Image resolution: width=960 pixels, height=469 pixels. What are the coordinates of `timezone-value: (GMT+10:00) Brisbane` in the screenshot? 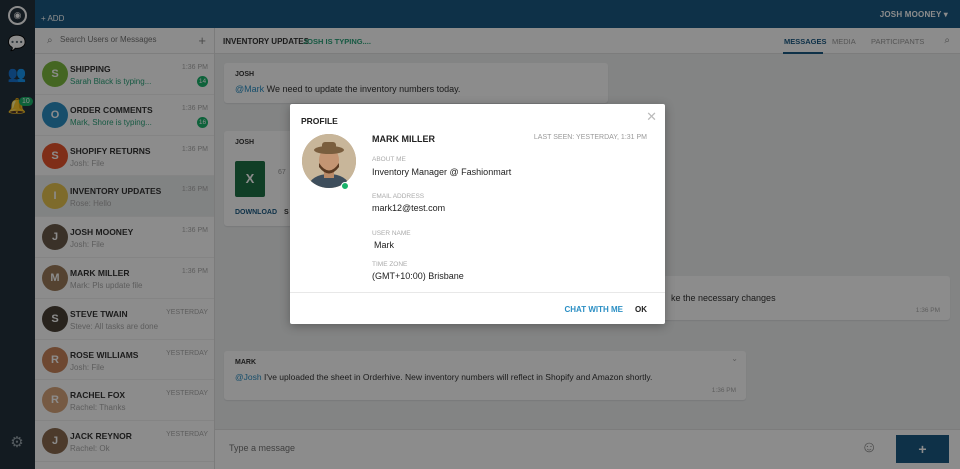 It's located at (418, 276).